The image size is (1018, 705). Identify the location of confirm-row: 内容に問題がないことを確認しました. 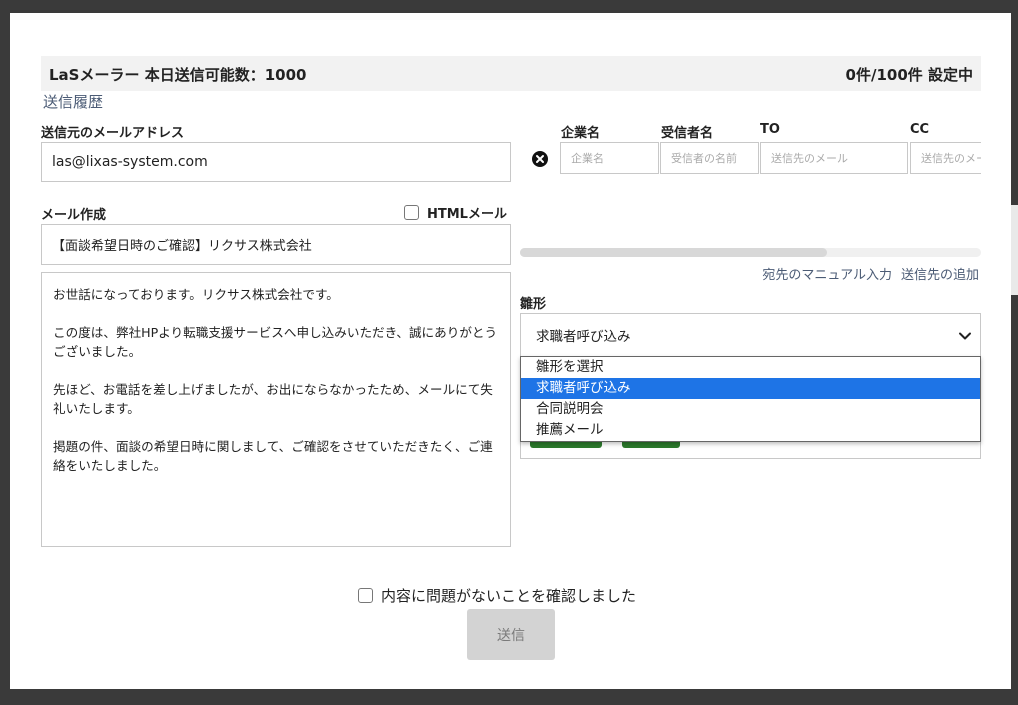
(497, 595).